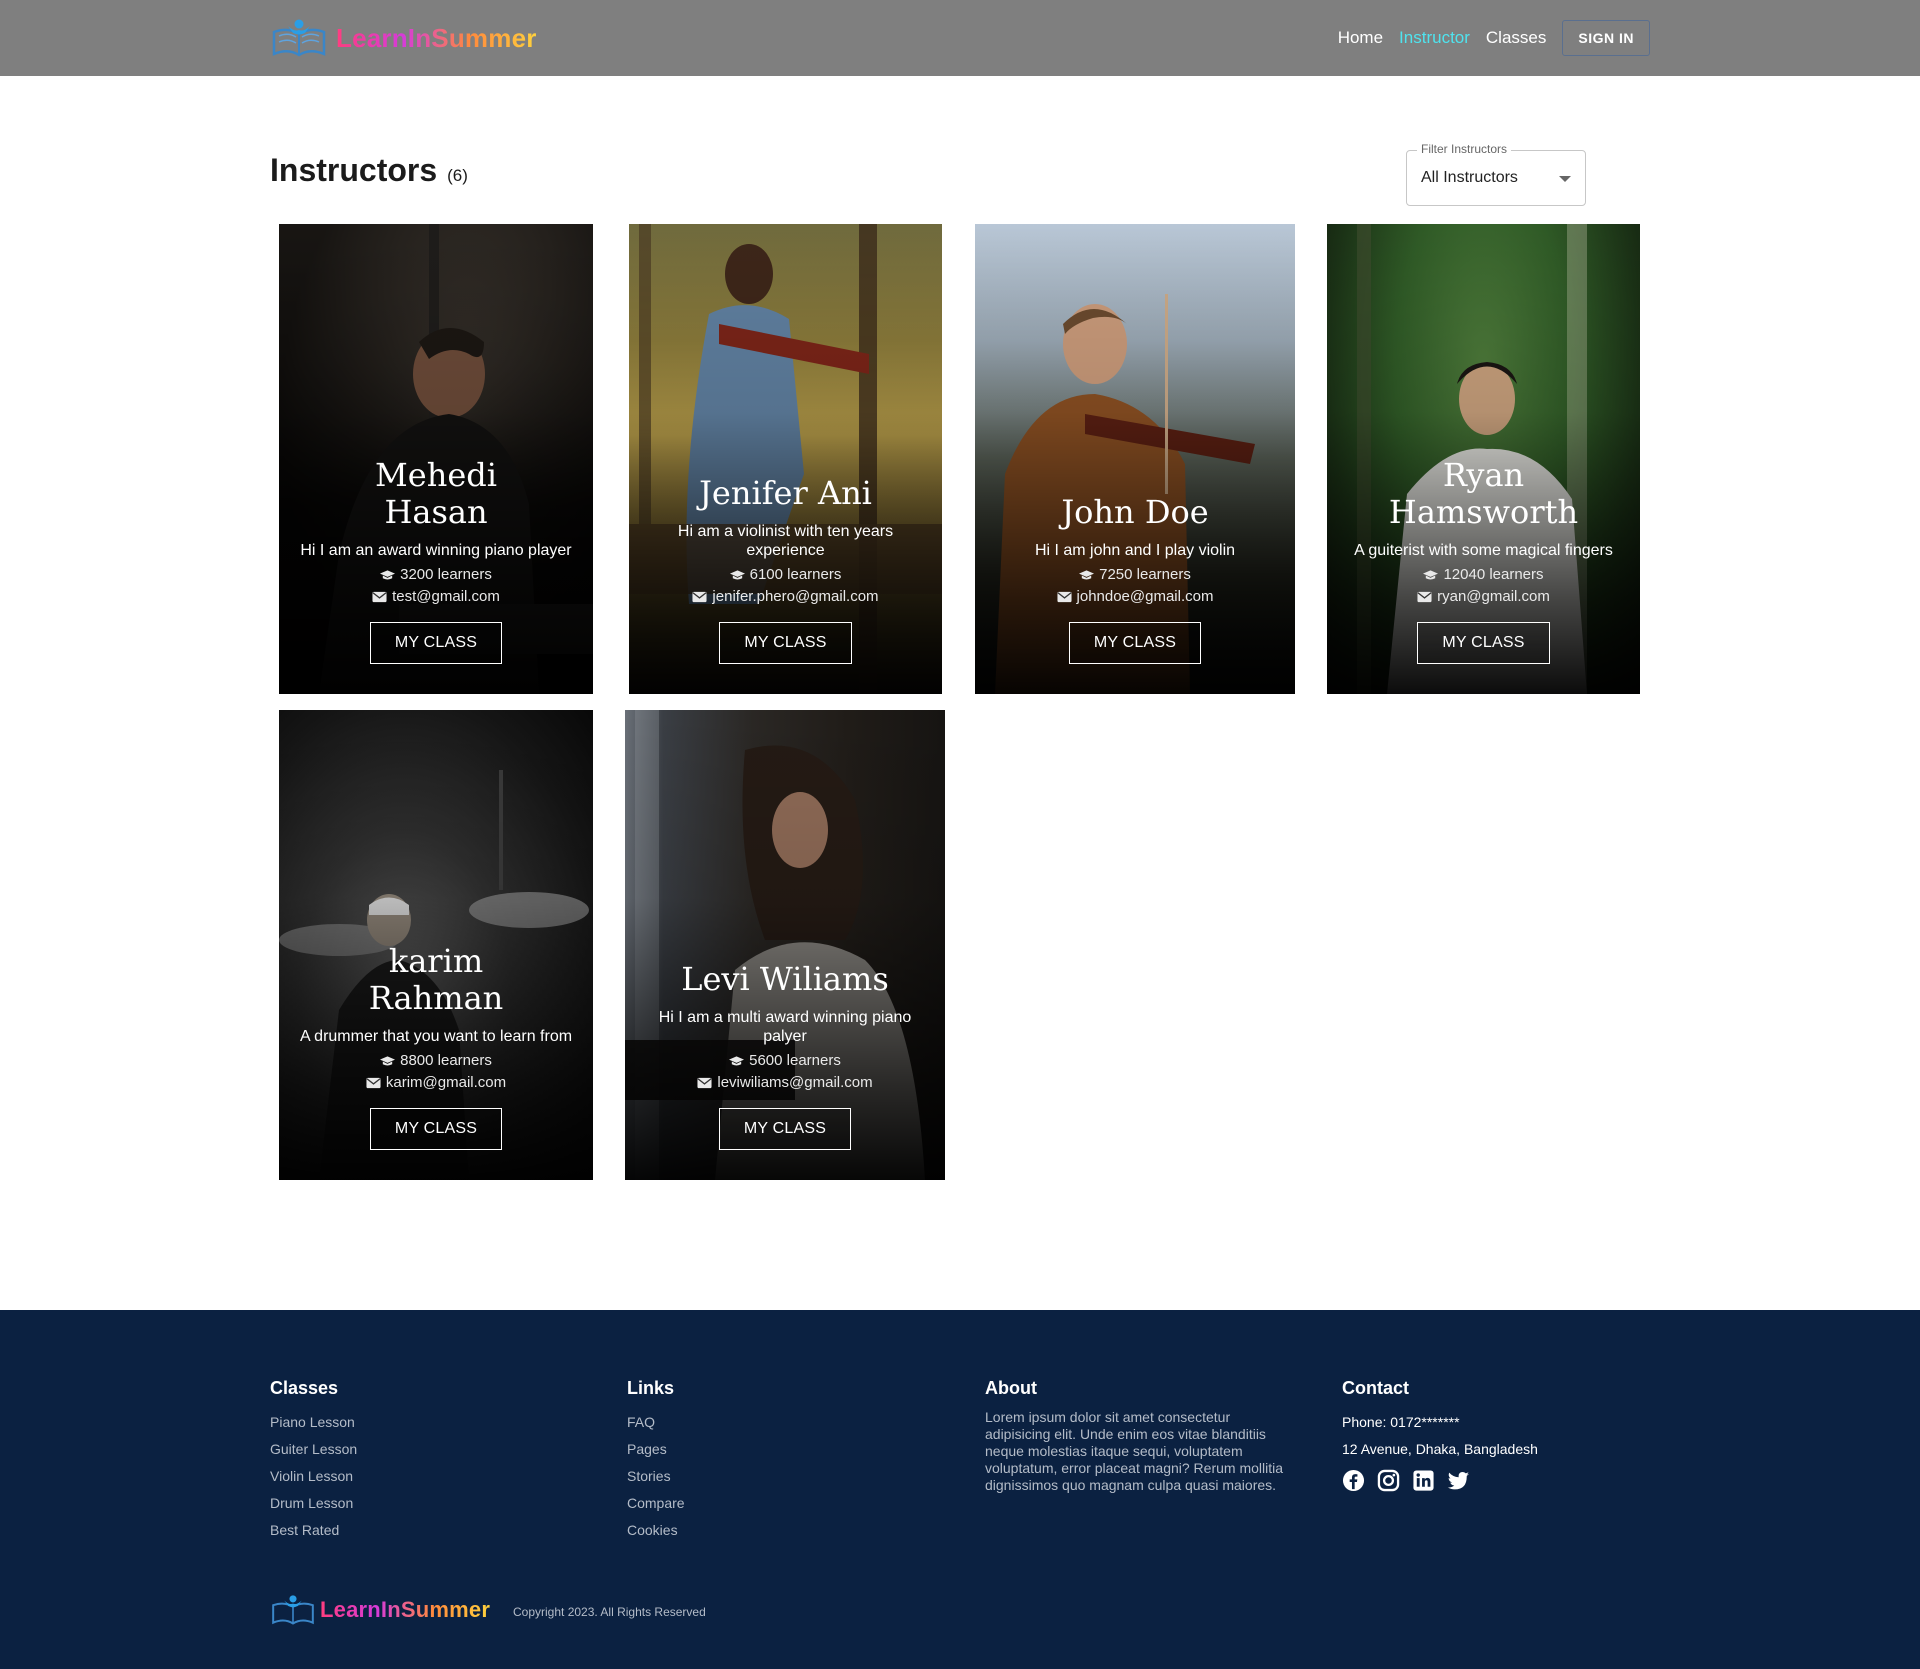 This screenshot has height=1669, width=1920. Describe the element at coordinates (313, 1422) in the screenshot. I see `footer-link-piano-lesson: Piano Lesson` at that location.